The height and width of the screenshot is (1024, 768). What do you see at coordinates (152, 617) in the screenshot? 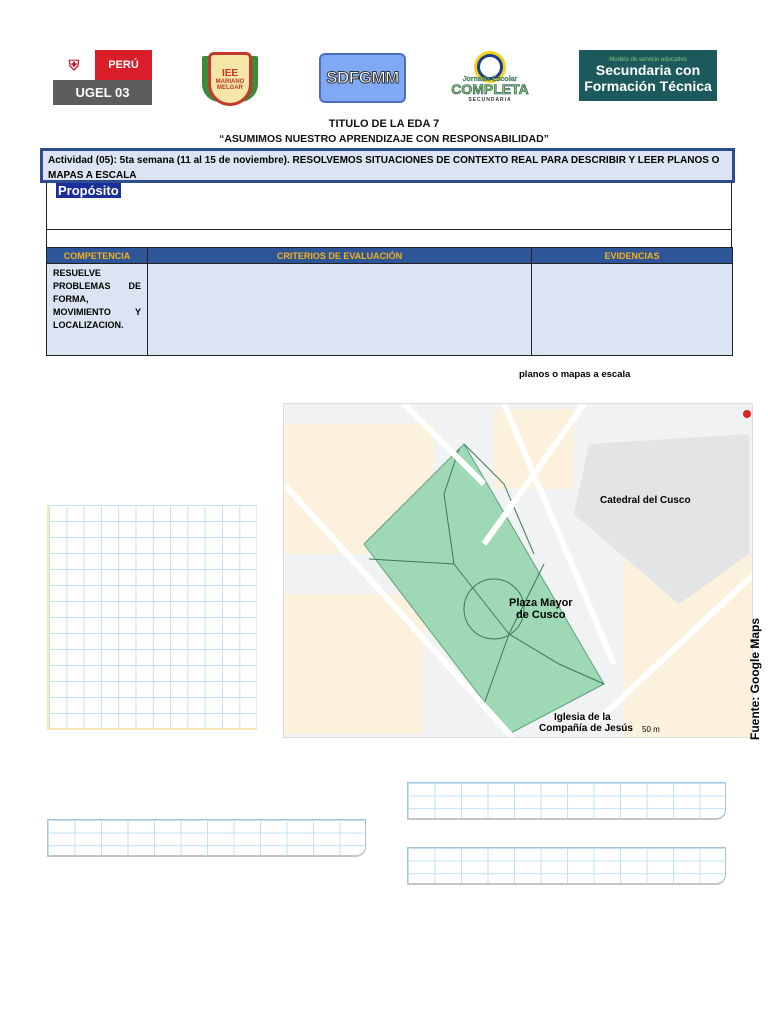
I see `grid-paper` at bounding box center [152, 617].